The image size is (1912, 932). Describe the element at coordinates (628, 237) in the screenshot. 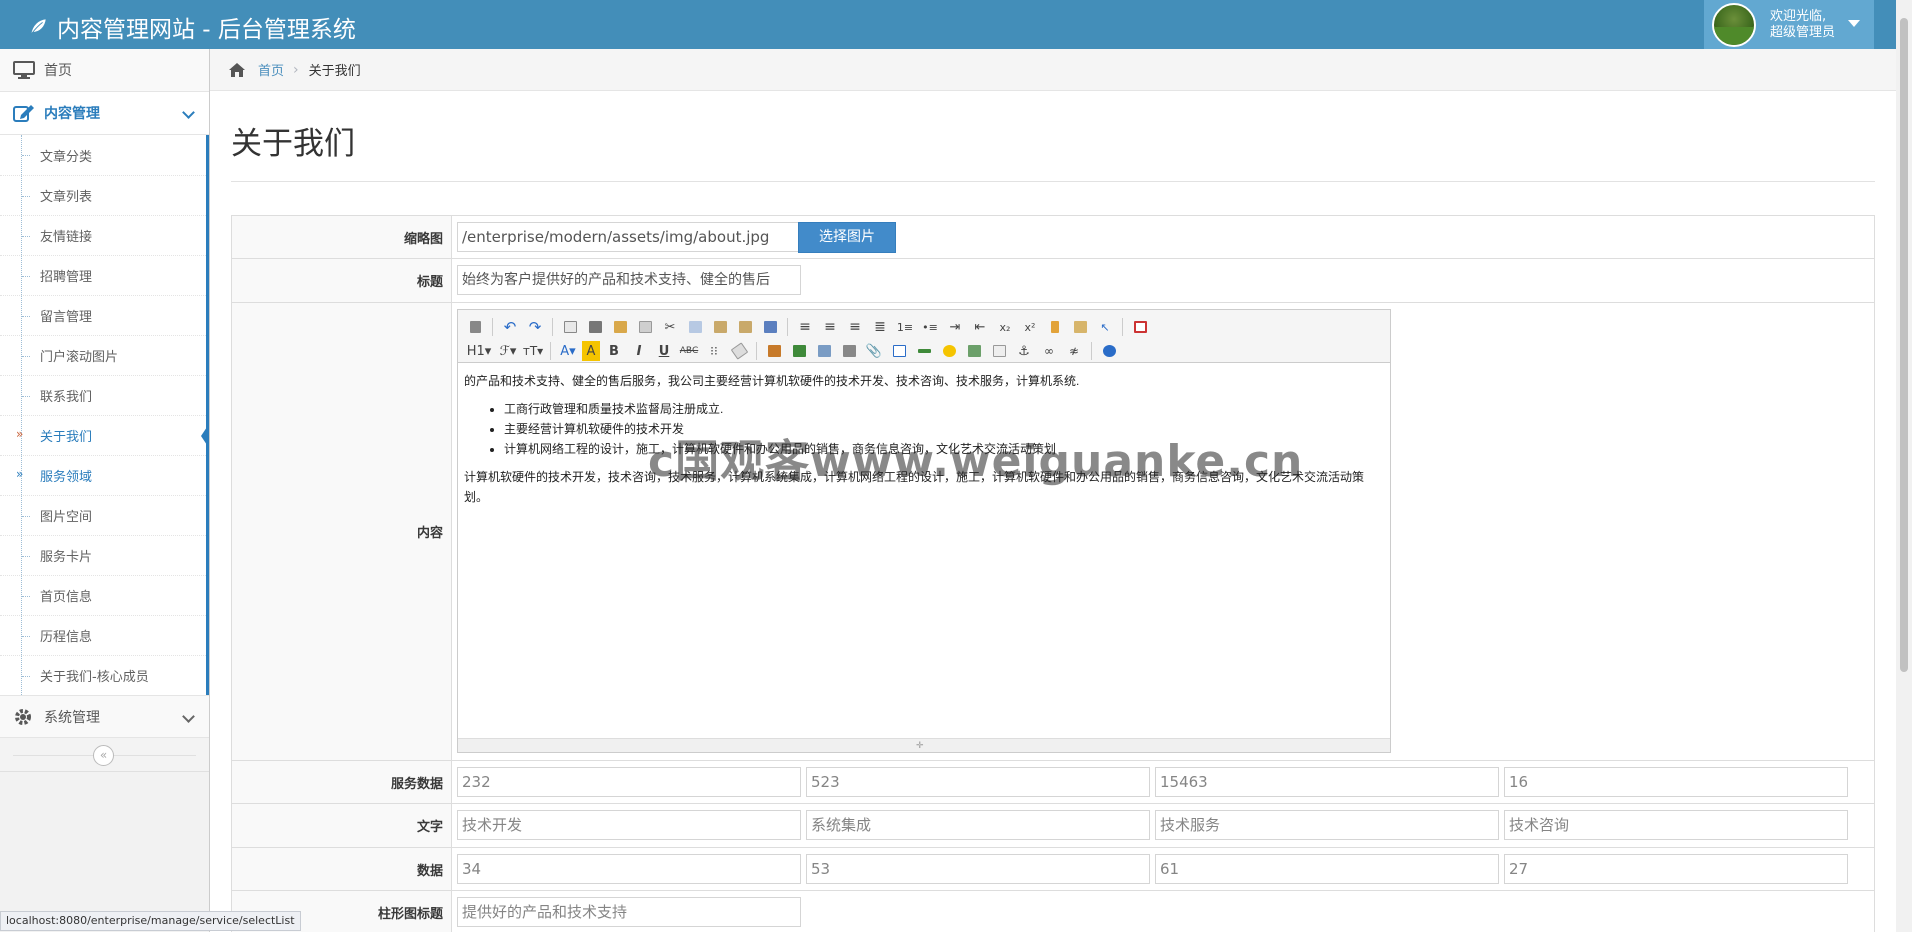

I see `thumbnail-input: /enterprise/modern/assets/img/about.jpg` at that location.